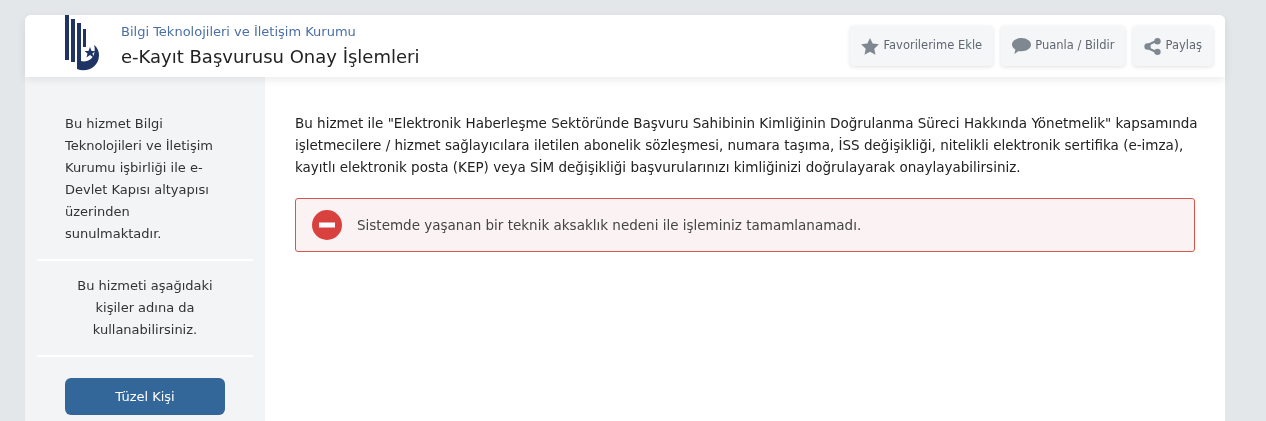 The height and width of the screenshot is (421, 1266). I want to click on alert-message: Sistemde yaşanan bir teknik aksaklık nedeni ile işleminiz tamamlanamadı., so click(609, 225).